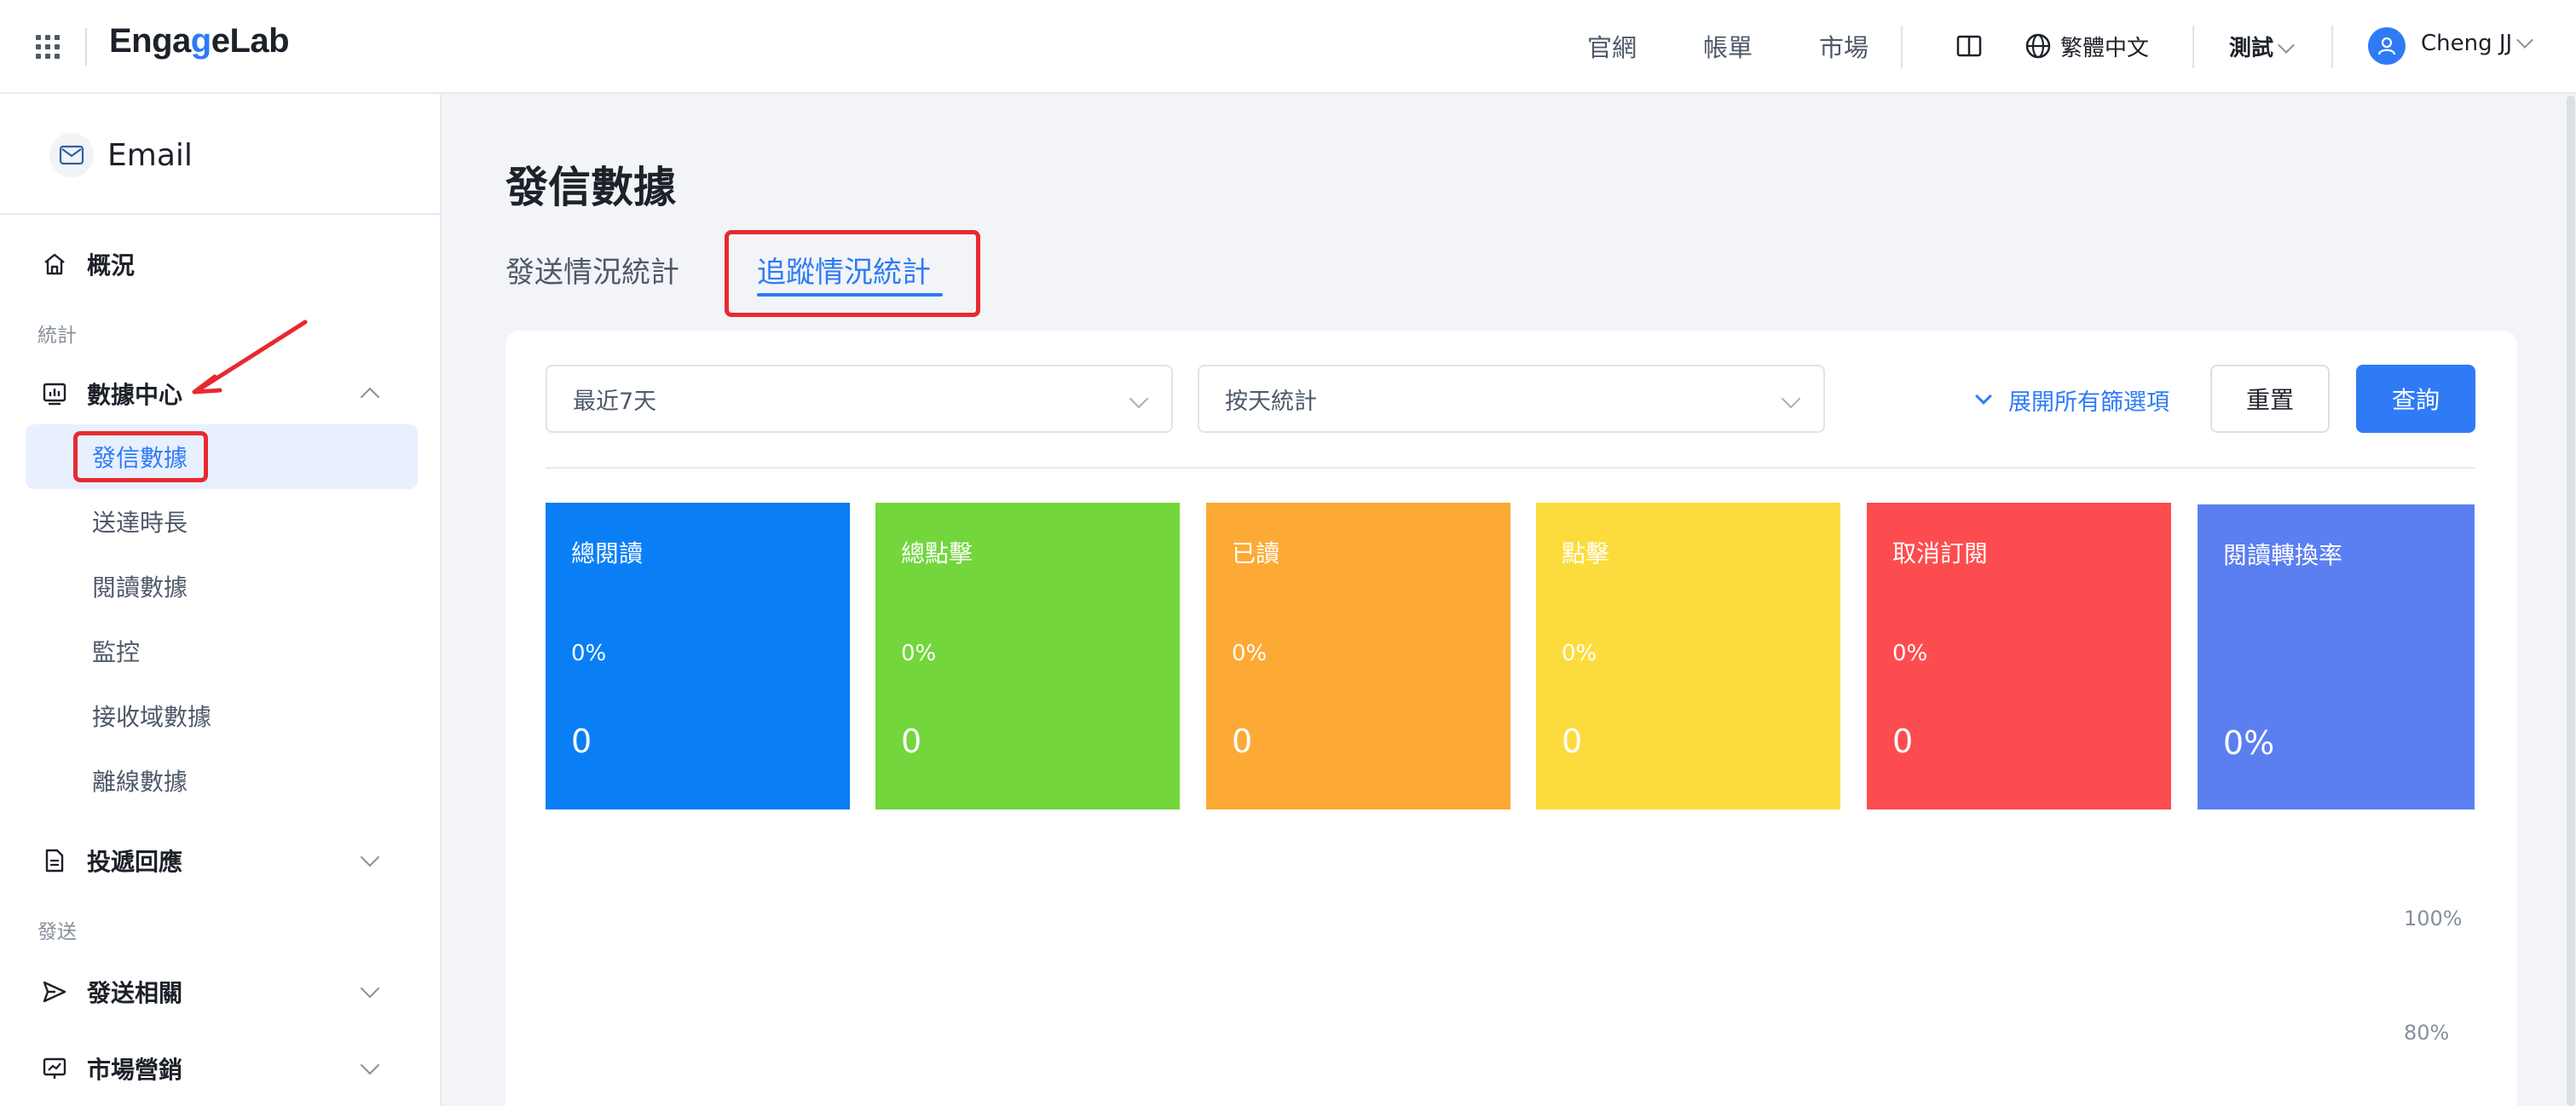 This screenshot has width=2576, height=1106. Describe the element at coordinates (2283, 555) in the screenshot. I see `stat-label: 閱讀轉換率` at that location.